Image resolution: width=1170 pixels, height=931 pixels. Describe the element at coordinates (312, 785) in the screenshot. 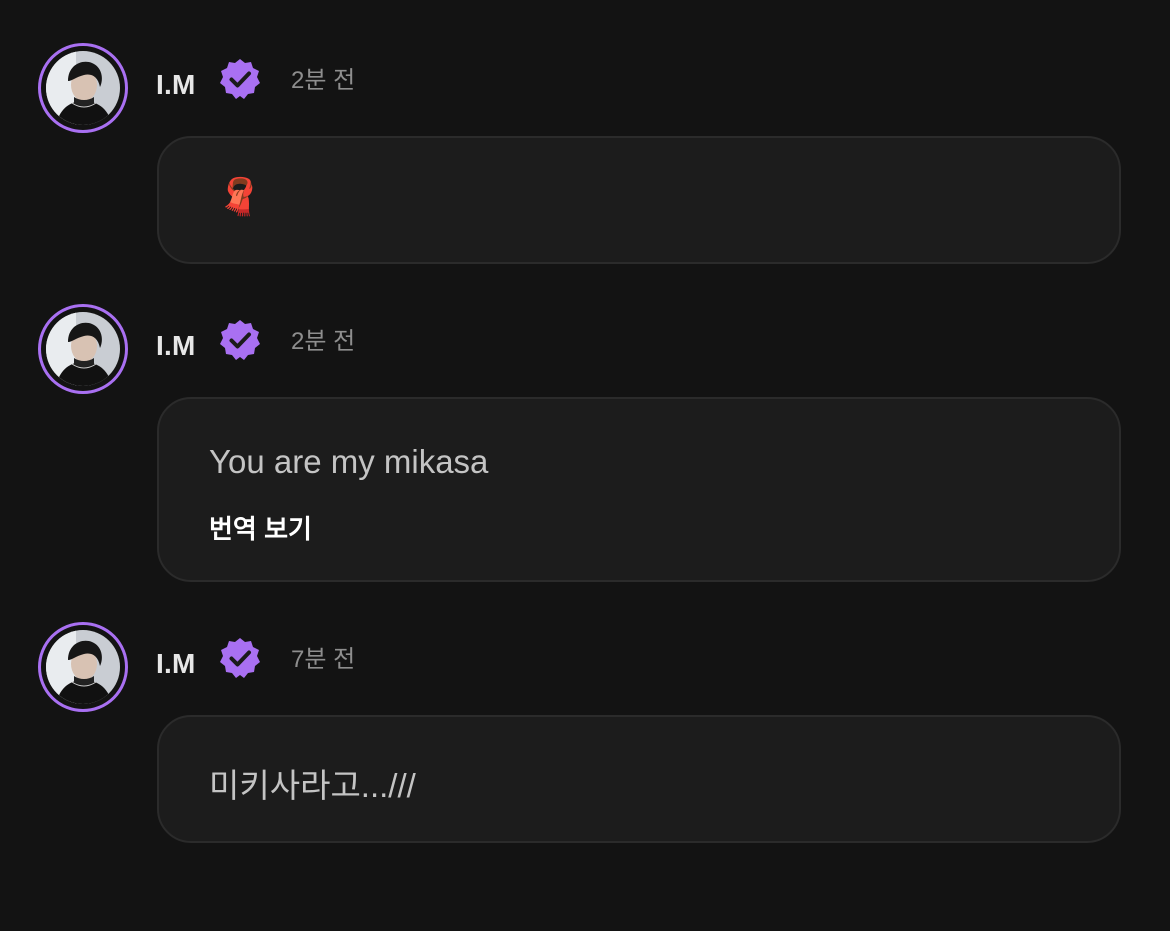

I see `message-text: 미키사라고...///` at that location.